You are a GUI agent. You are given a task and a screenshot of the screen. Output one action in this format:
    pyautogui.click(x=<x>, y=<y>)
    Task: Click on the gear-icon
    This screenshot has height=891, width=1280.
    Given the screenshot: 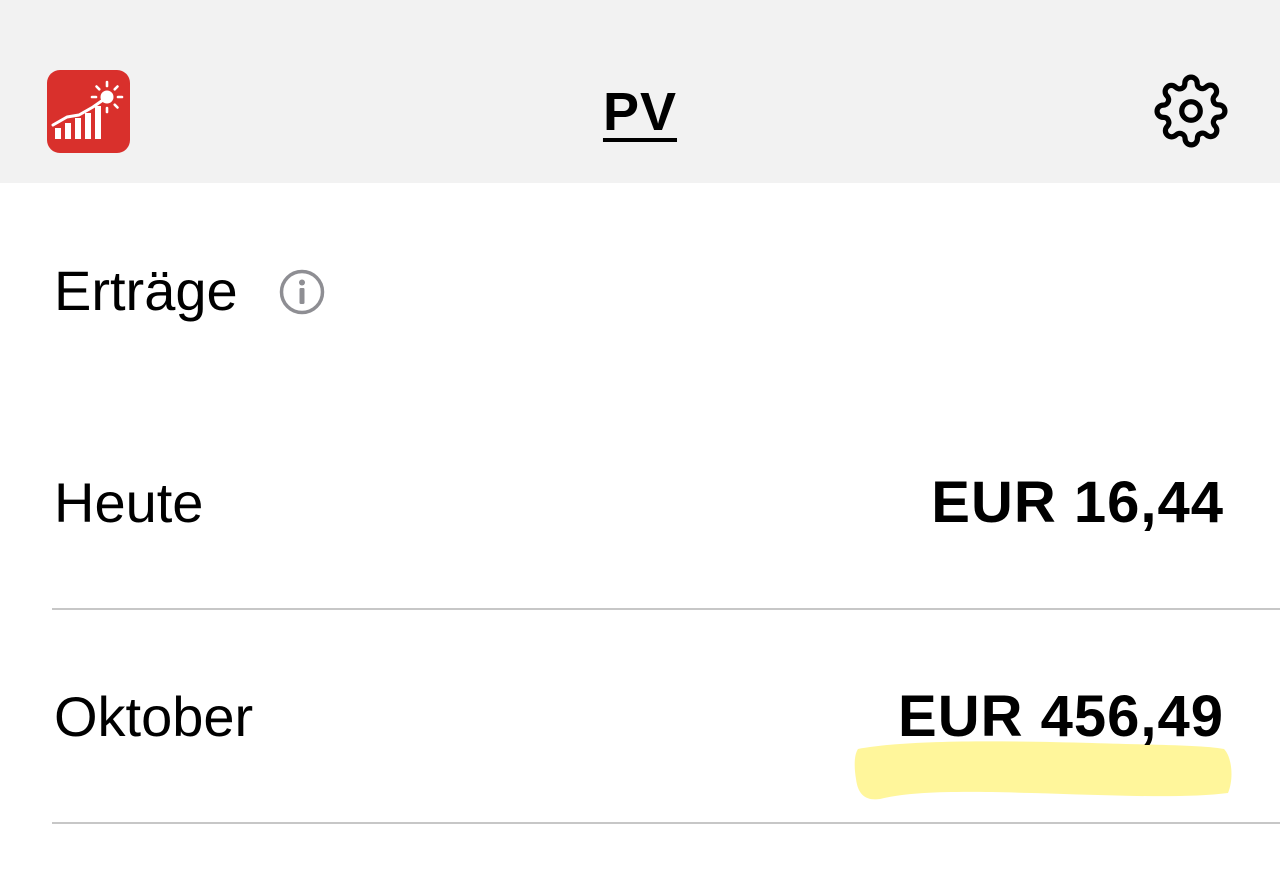 What is the action you would take?
    pyautogui.click(x=1191, y=111)
    